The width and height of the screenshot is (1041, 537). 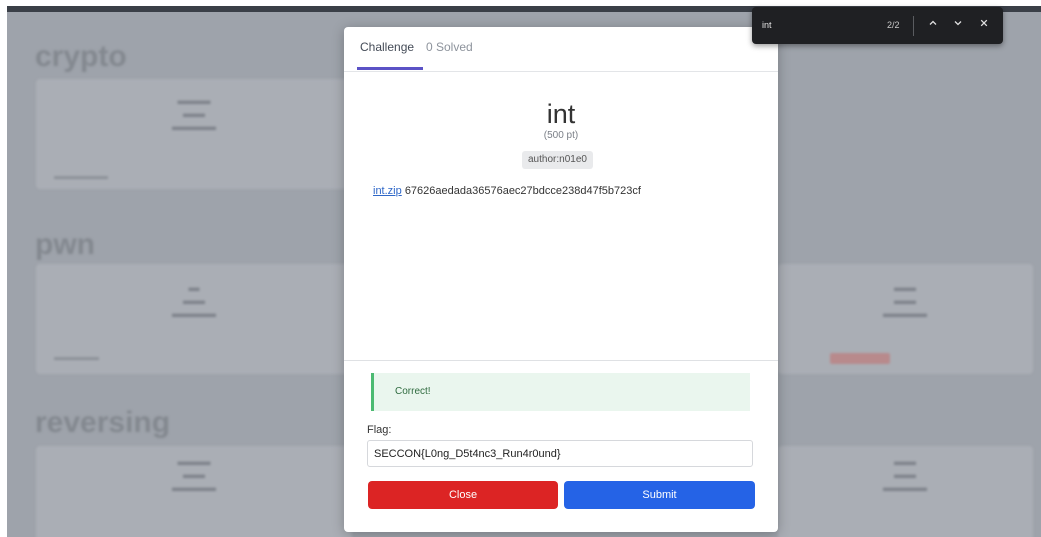 I want to click on submit-button: Submit, so click(x=659, y=495).